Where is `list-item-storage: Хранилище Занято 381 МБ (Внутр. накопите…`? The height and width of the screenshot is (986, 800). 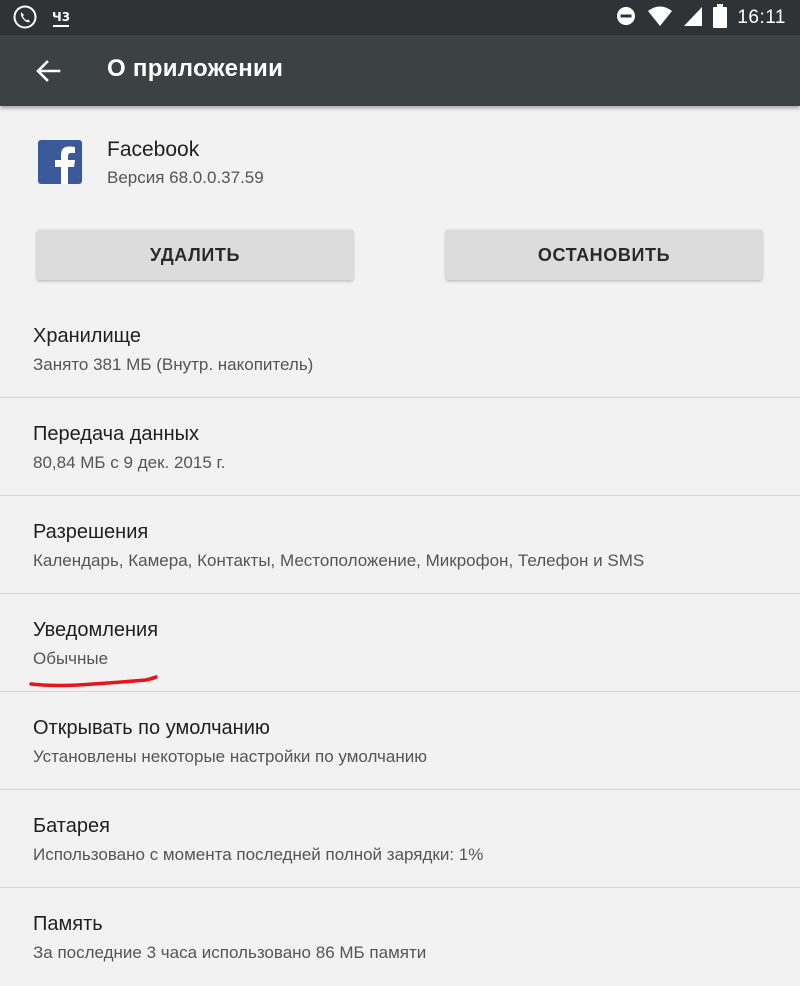 list-item-storage: Хранилище Занято 381 МБ (Внутр. накопите… is located at coordinates (400, 349).